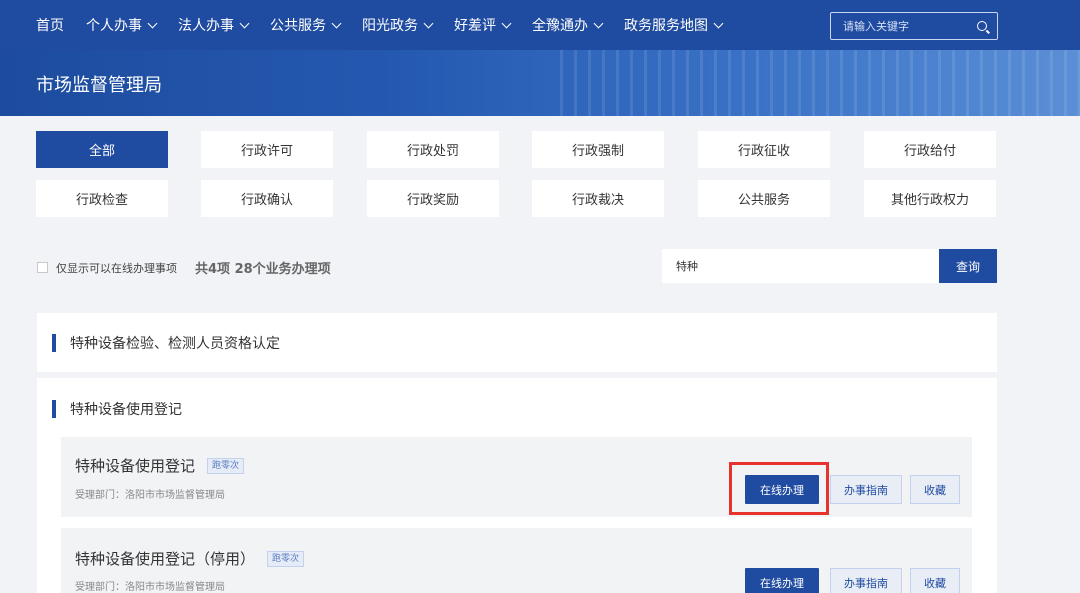  Describe the element at coordinates (800, 266) in the screenshot. I see `keyword-query-input` at that location.